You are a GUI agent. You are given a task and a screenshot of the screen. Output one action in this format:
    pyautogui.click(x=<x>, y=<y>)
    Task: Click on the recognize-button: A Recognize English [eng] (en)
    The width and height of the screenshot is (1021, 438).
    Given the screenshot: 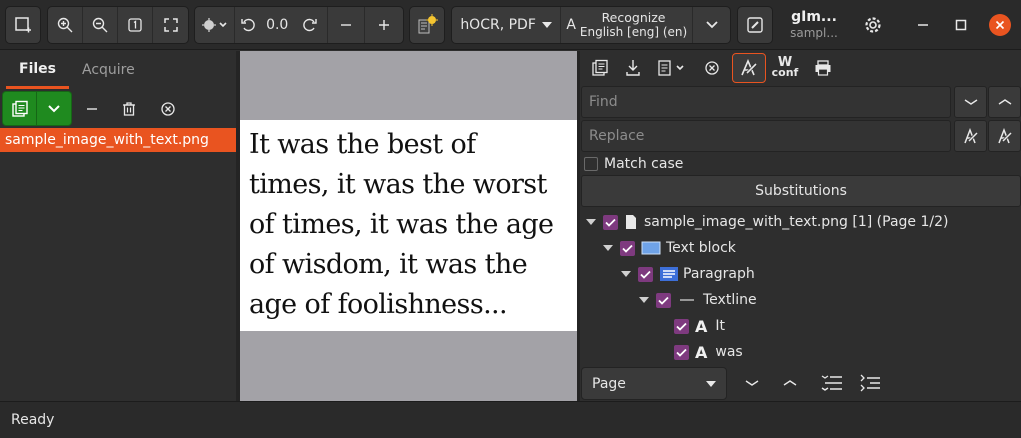 What is the action you would take?
    pyautogui.click(x=627, y=25)
    